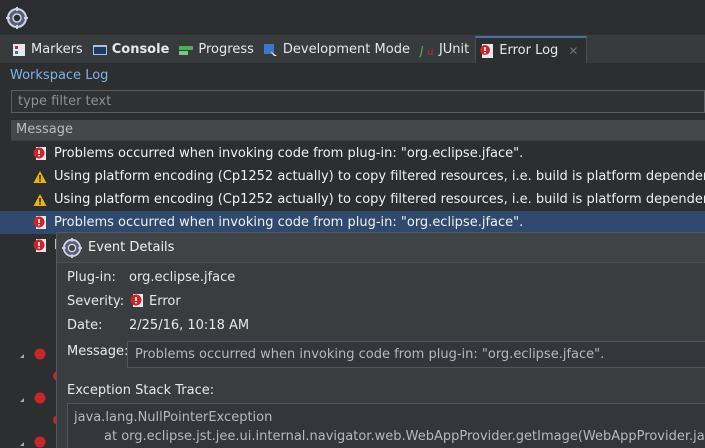 Image resolution: width=705 pixels, height=448 pixels. Describe the element at coordinates (421, 51) in the screenshot. I see `svg-text: J` at that location.